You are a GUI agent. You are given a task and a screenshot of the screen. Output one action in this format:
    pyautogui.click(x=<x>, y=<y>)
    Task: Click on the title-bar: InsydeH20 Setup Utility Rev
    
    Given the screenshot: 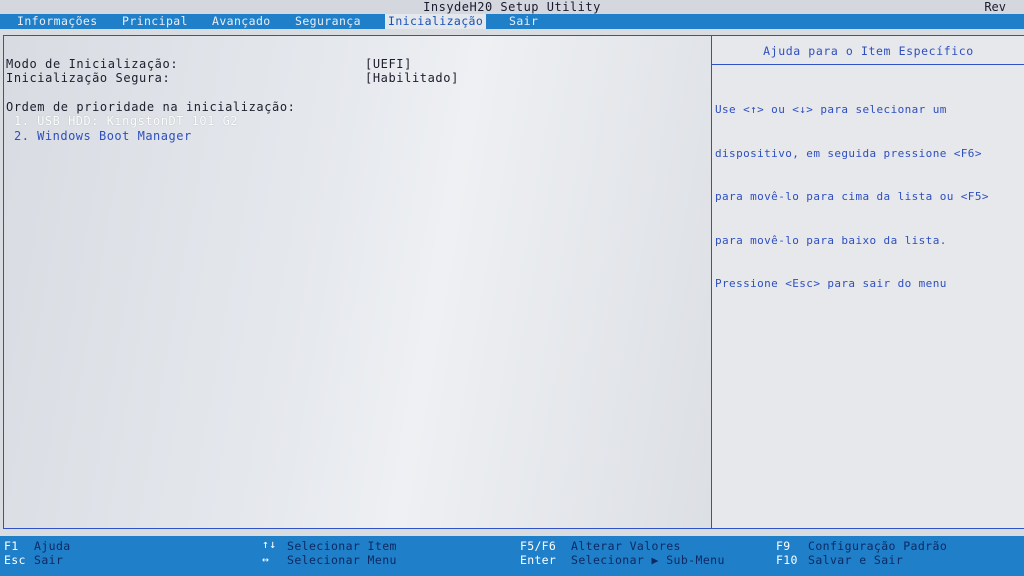 What is the action you would take?
    pyautogui.click(x=512, y=7)
    